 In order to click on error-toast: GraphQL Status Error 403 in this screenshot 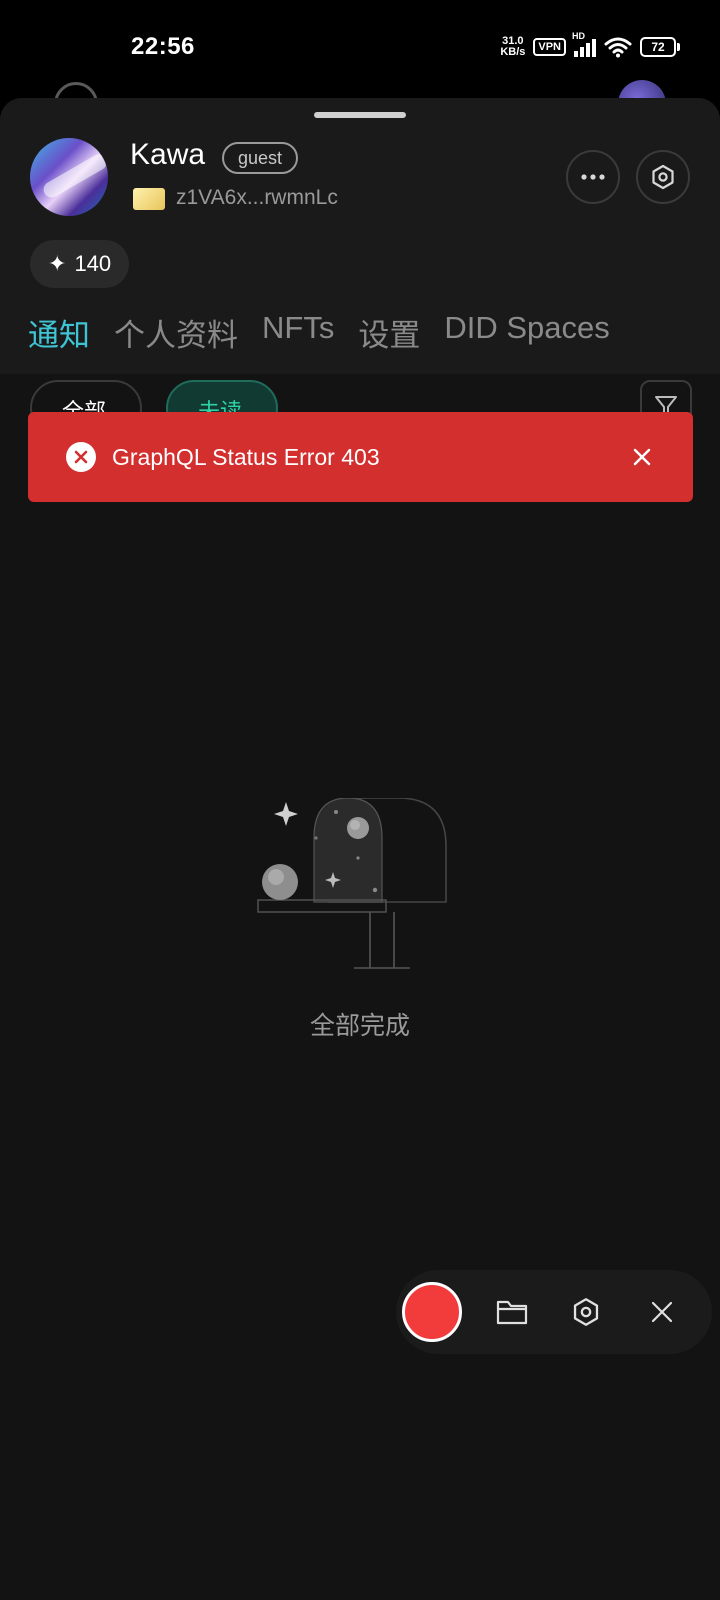, I will do `click(360, 457)`.